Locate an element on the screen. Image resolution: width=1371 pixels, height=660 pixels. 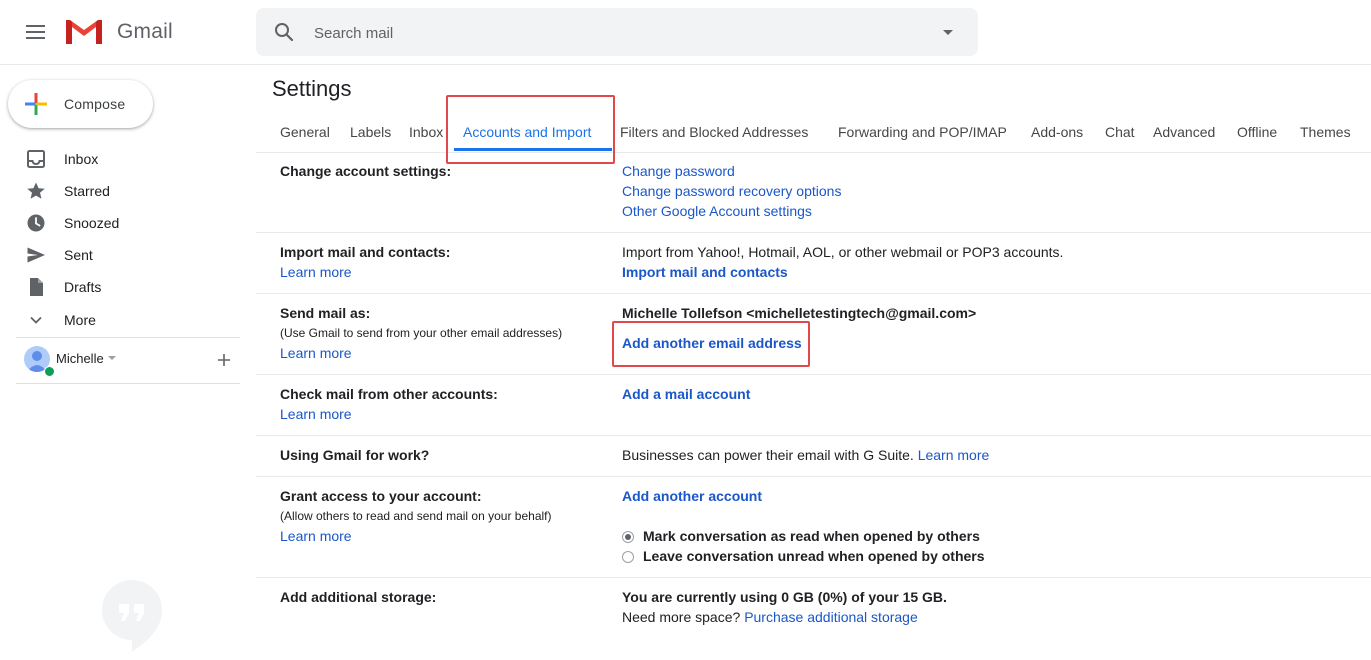
row-label-work: Using Gmail for work? is located at coordinates (355, 455).